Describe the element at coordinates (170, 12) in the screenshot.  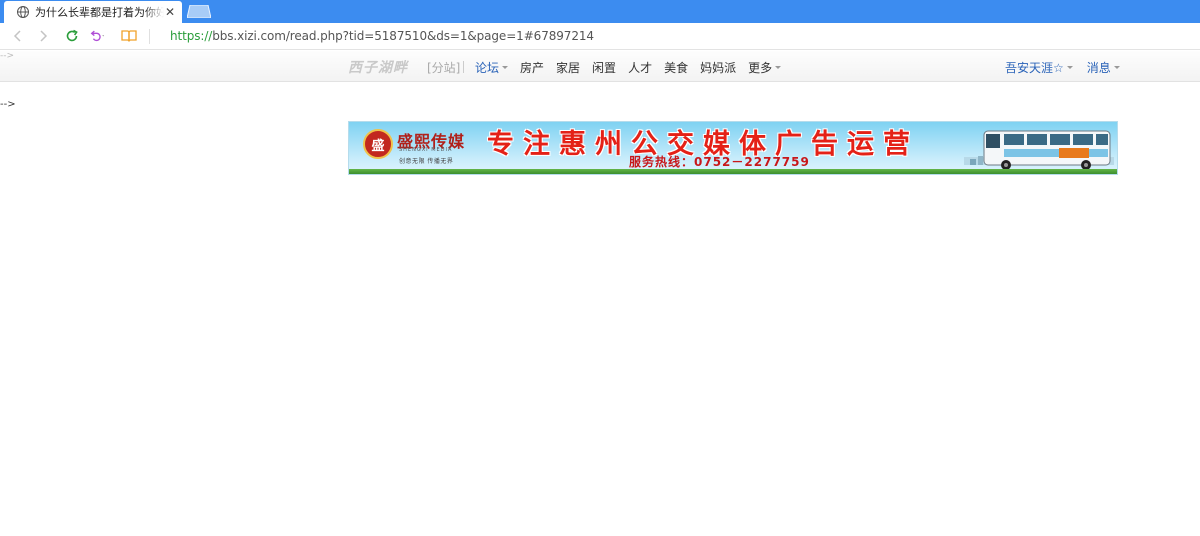
I see `close-icon: ✕` at that location.